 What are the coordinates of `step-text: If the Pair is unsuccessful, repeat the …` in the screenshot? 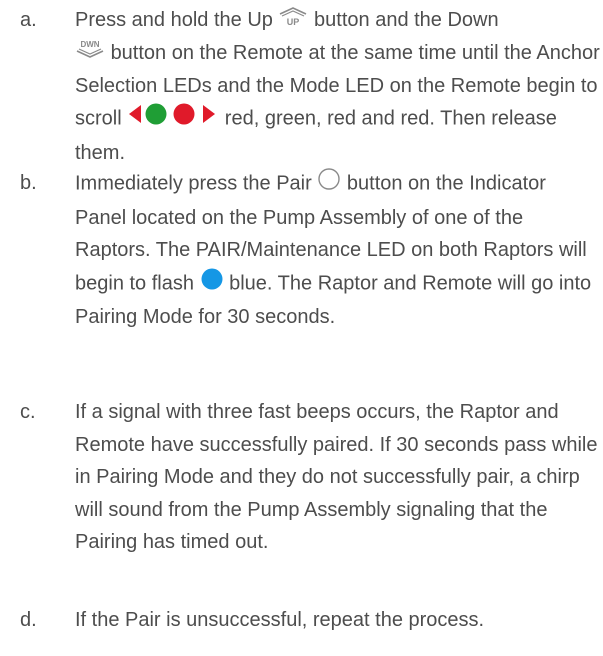 It's located at (337, 620).